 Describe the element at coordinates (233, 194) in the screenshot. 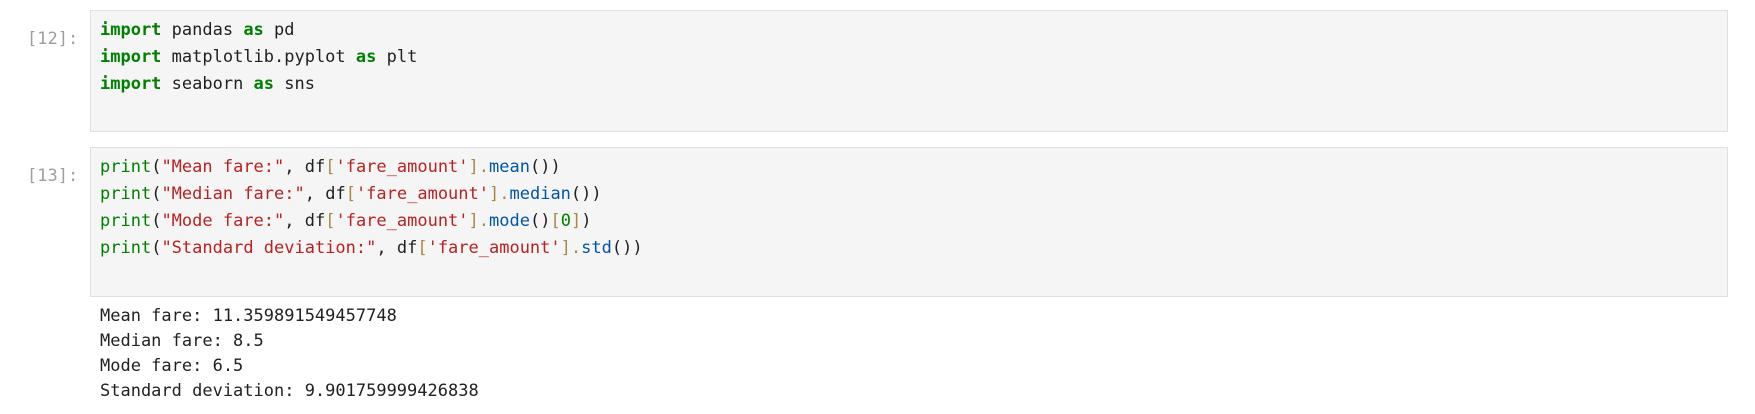

I see `string-token: "Median fare:"` at that location.